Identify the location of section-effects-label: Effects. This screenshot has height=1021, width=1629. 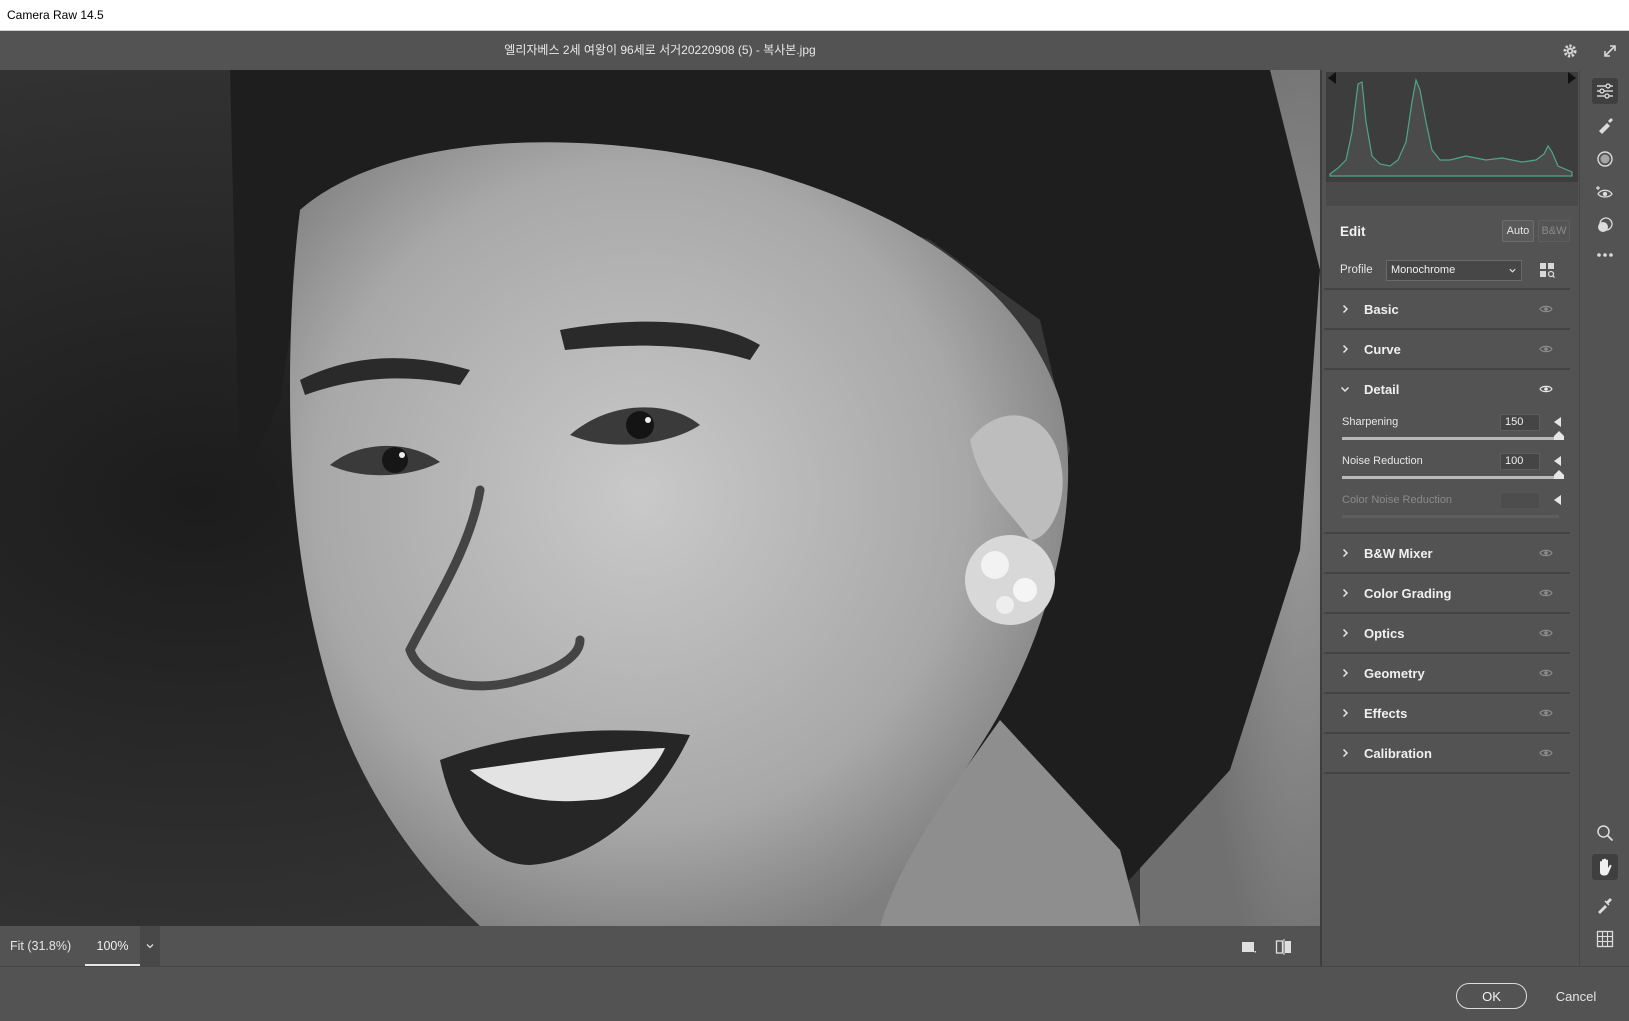
(1386, 713).